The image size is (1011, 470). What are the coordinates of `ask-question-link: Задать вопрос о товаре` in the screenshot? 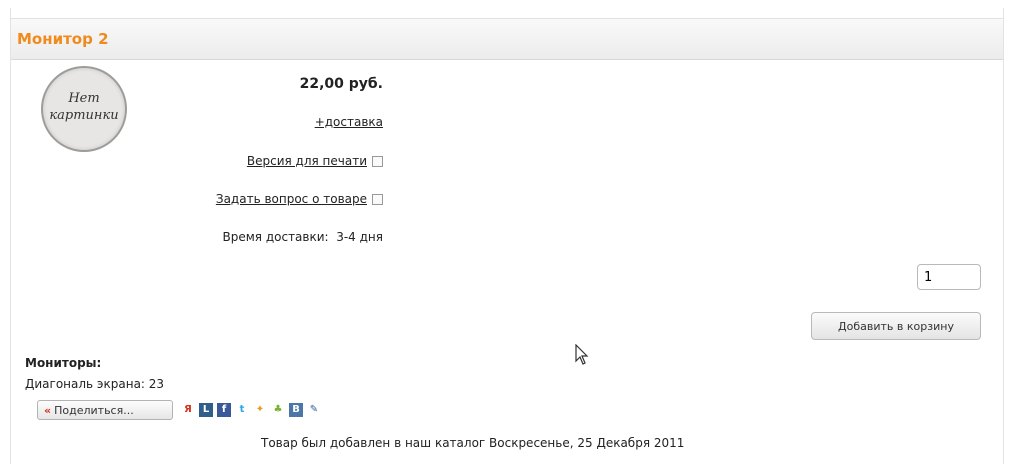 It's located at (291, 199).